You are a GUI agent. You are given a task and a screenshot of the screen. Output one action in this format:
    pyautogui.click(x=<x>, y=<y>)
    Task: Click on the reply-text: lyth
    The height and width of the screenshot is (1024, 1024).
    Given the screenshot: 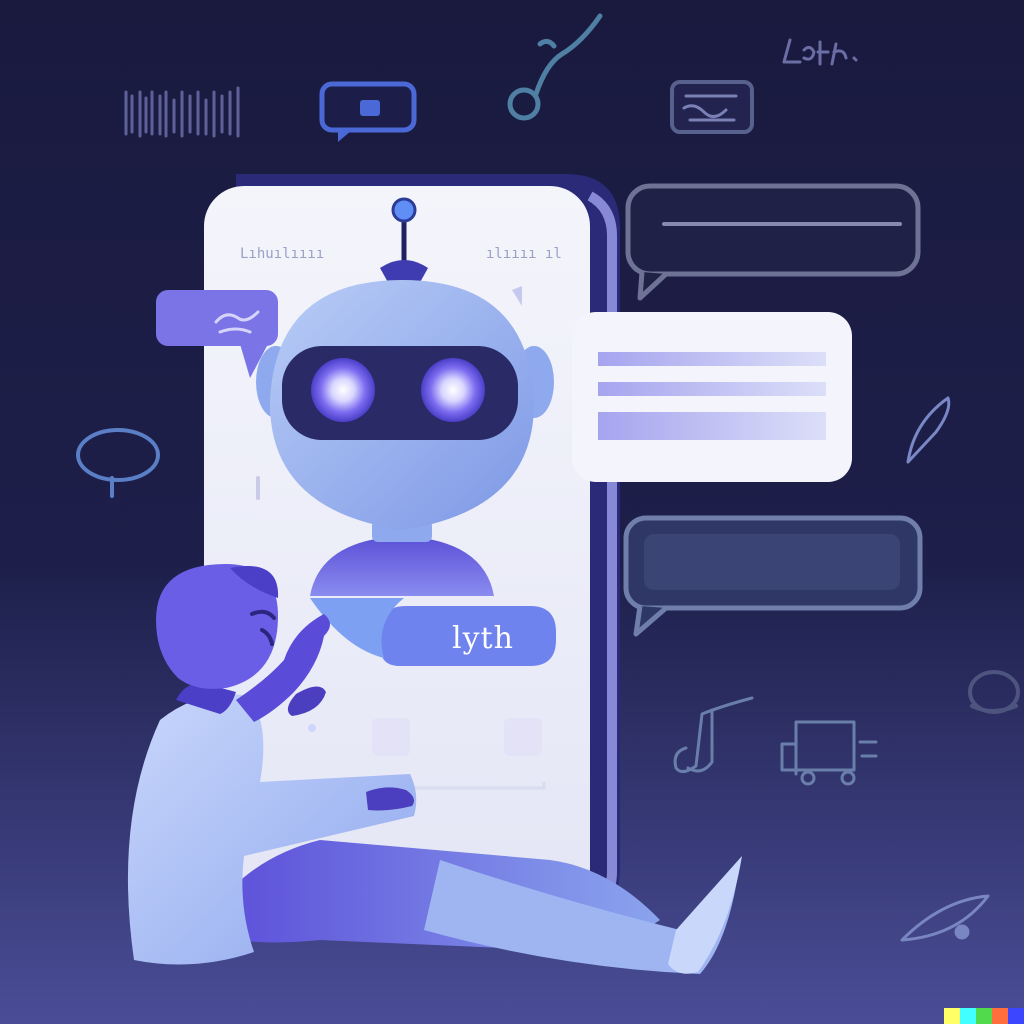 What is the action you would take?
    pyautogui.click(x=483, y=638)
    